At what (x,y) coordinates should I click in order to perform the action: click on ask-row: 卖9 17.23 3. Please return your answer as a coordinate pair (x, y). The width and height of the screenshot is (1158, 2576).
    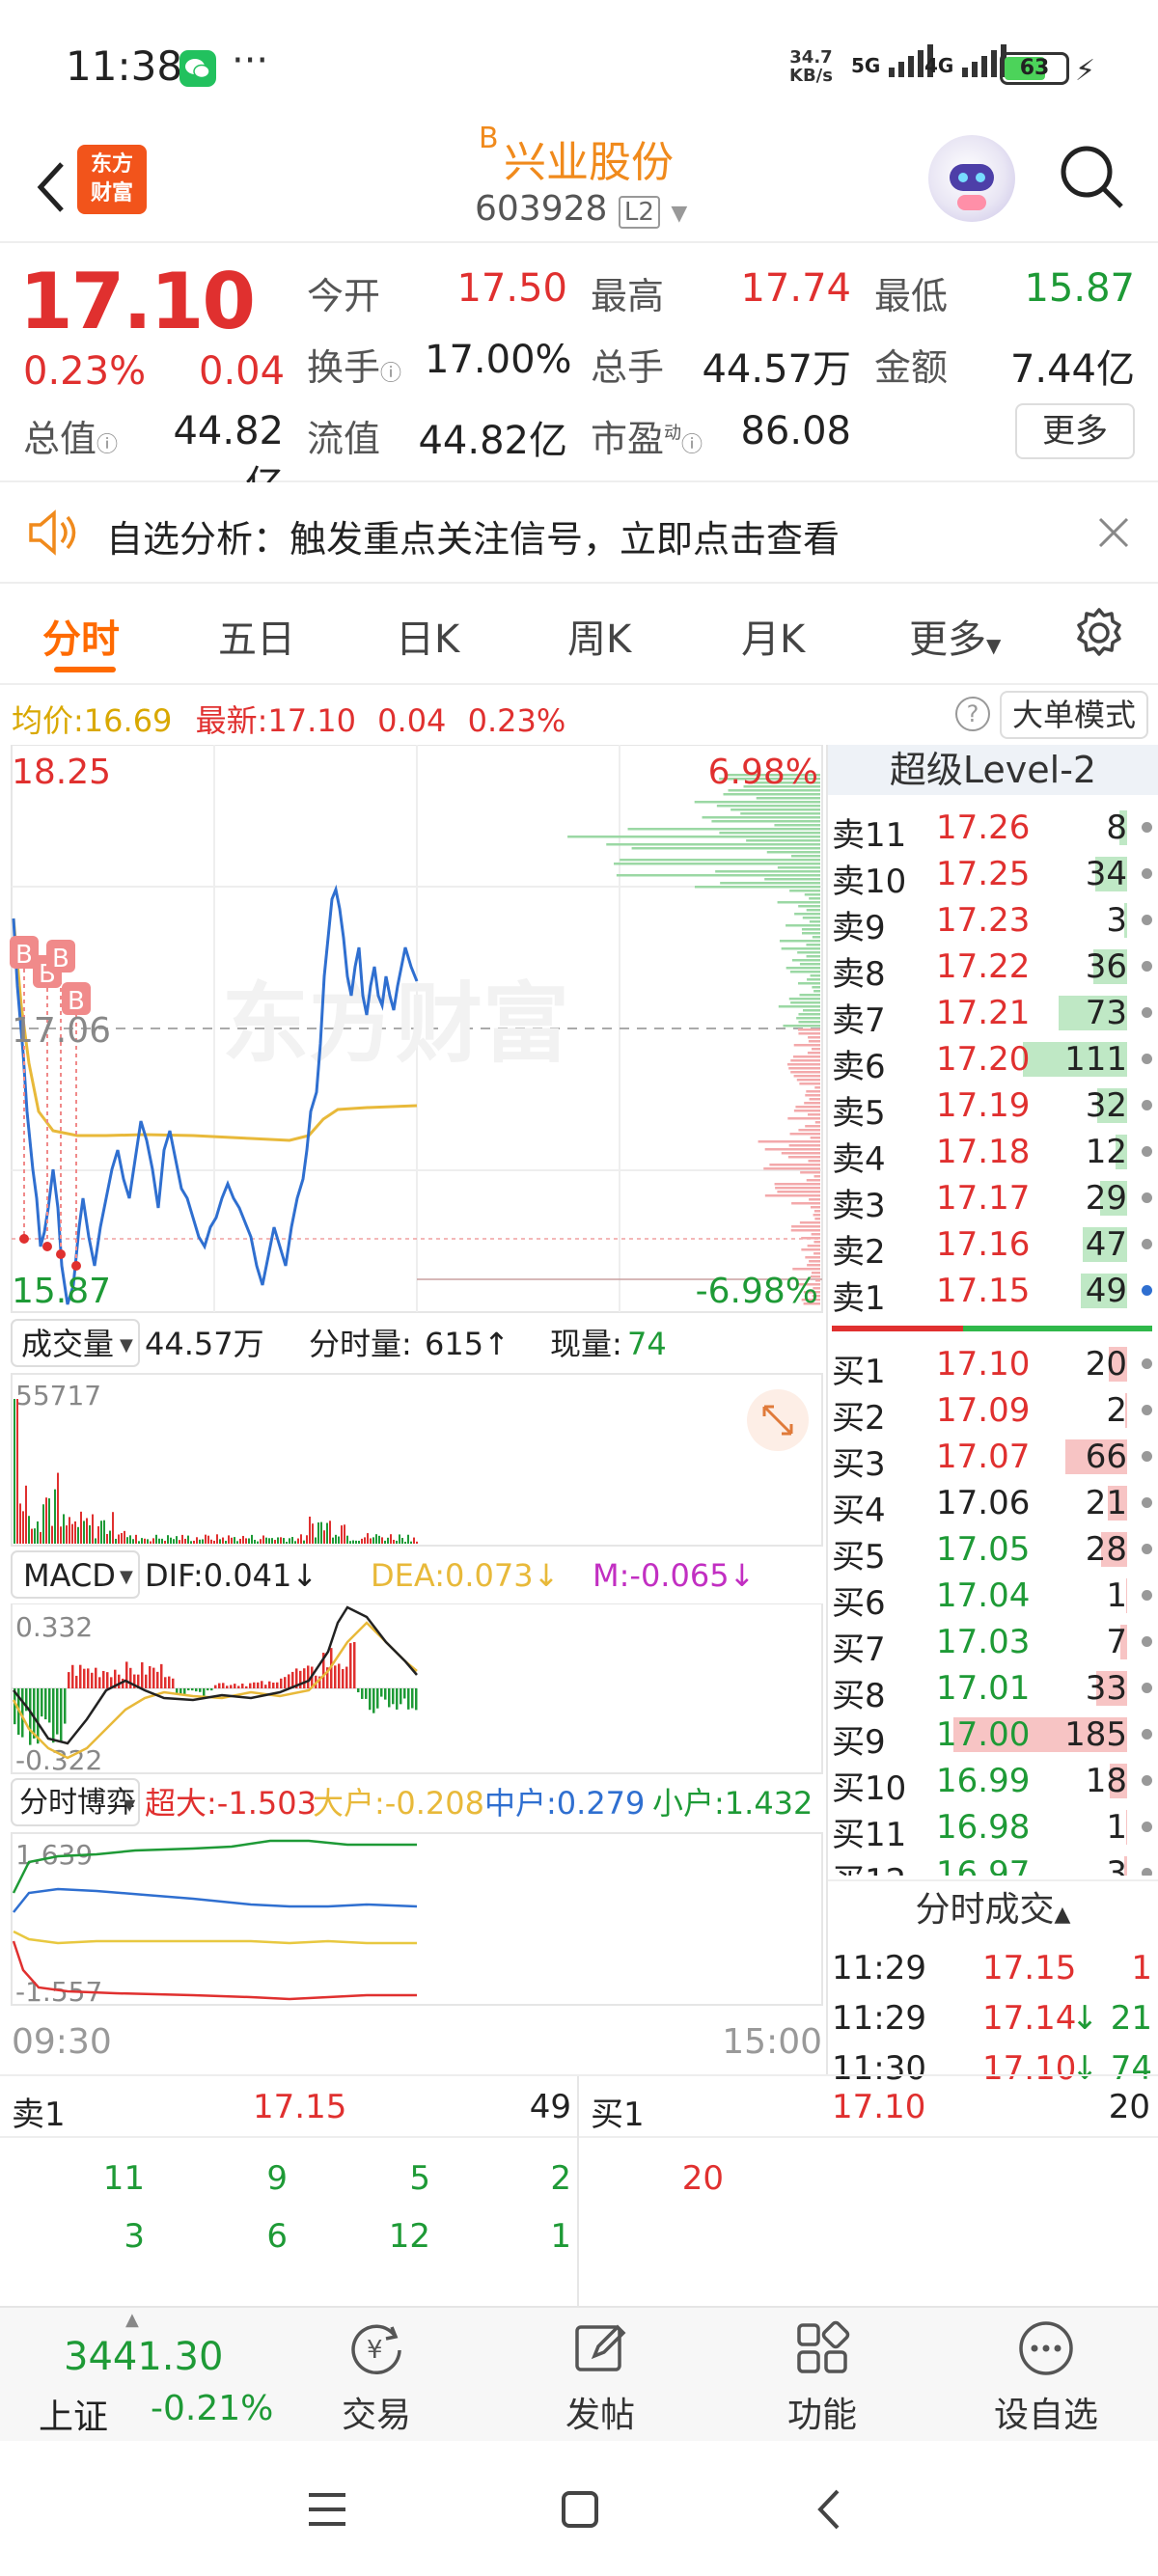
    Looking at the image, I should click on (994, 922).